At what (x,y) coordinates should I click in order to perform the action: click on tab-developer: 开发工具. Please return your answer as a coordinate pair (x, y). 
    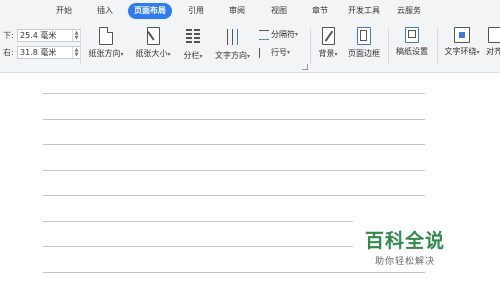
    Looking at the image, I should click on (364, 11).